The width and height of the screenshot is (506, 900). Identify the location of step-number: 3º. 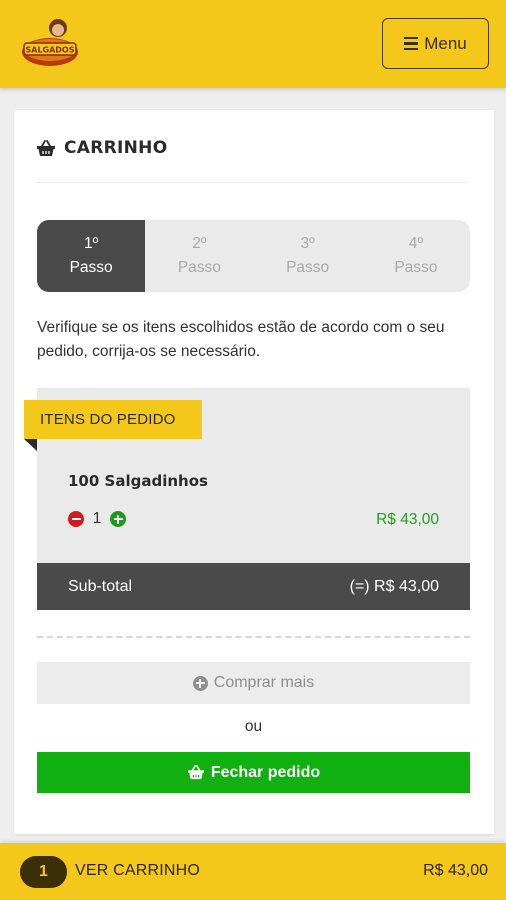
(307, 243).